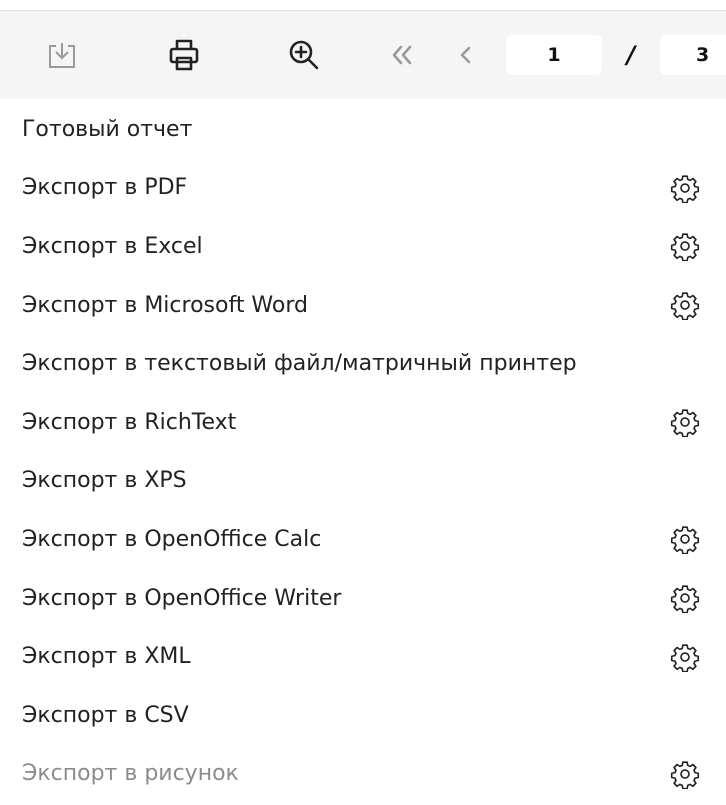 The image size is (726, 805). I want to click on zoom-in-icon, so click(304, 55).